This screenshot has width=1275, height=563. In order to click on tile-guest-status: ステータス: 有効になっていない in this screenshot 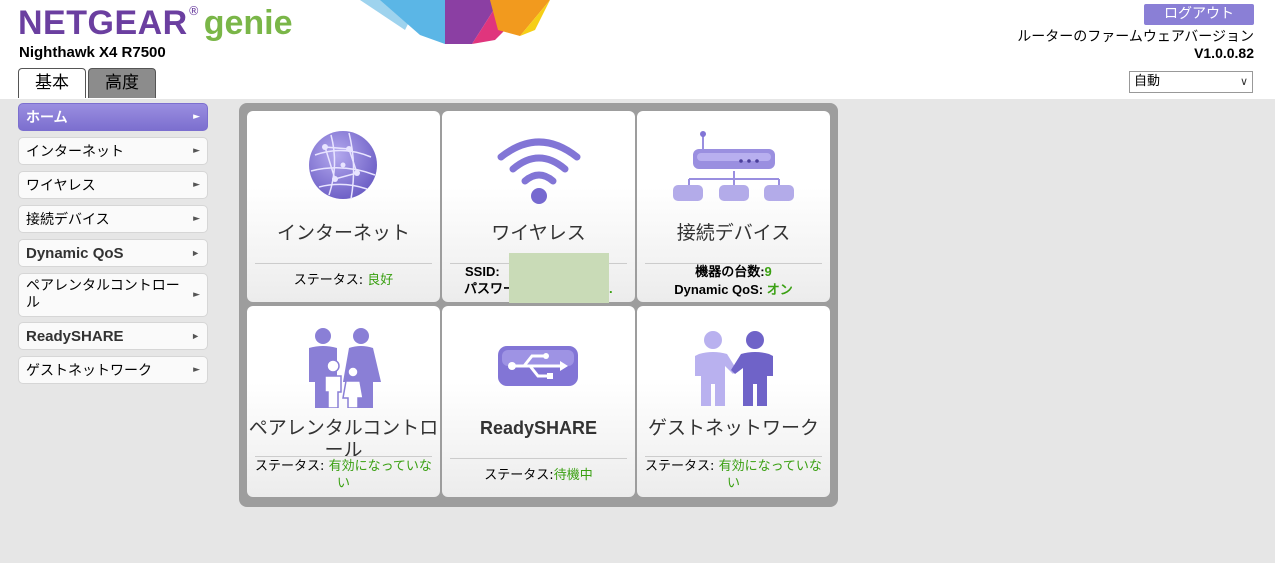, I will do `click(733, 475)`.